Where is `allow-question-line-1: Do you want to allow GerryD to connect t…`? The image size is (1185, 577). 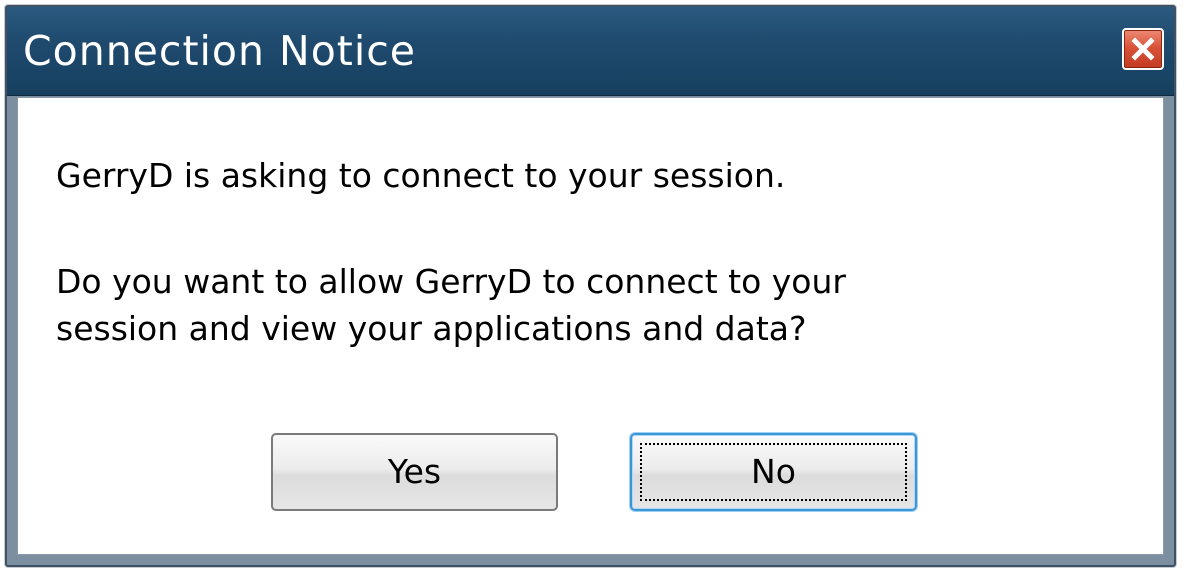
allow-question-line-1: Do you want to allow GerryD to connect t… is located at coordinates (451, 281).